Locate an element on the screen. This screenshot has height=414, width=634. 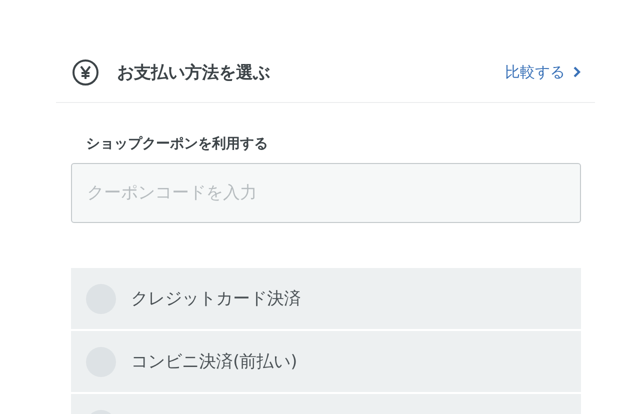
payment-option: コンビニ決済(前払い) is located at coordinates (326, 361).